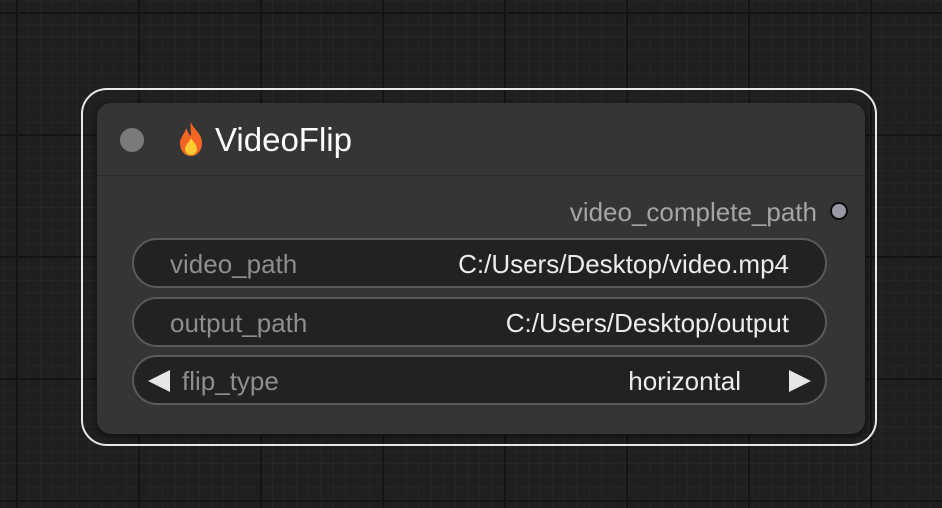 This screenshot has width=942, height=508. Describe the element at coordinates (693, 212) in the screenshot. I see `output-label-video-complete-path: video_complete_path` at that location.